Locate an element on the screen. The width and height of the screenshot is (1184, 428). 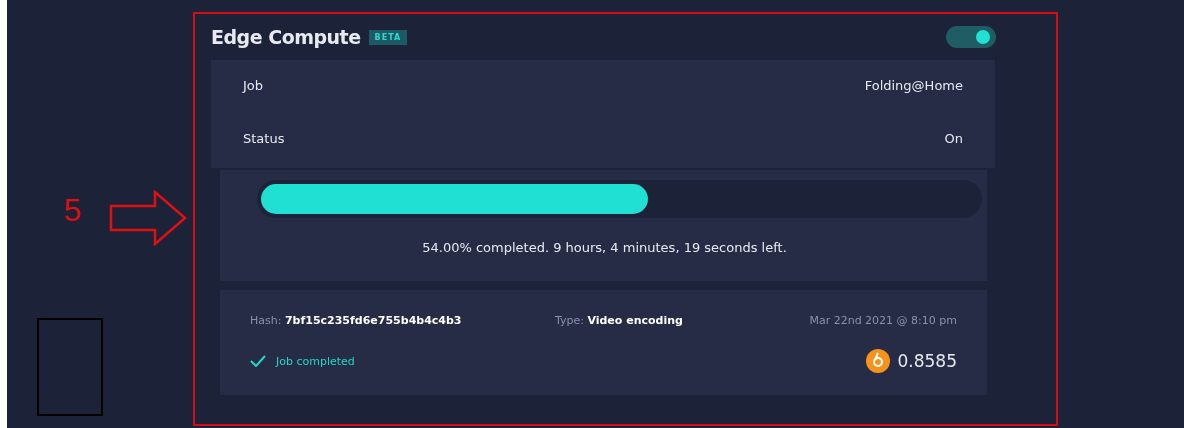
detail-value: Folding@Home is located at coordinates (913, 85).